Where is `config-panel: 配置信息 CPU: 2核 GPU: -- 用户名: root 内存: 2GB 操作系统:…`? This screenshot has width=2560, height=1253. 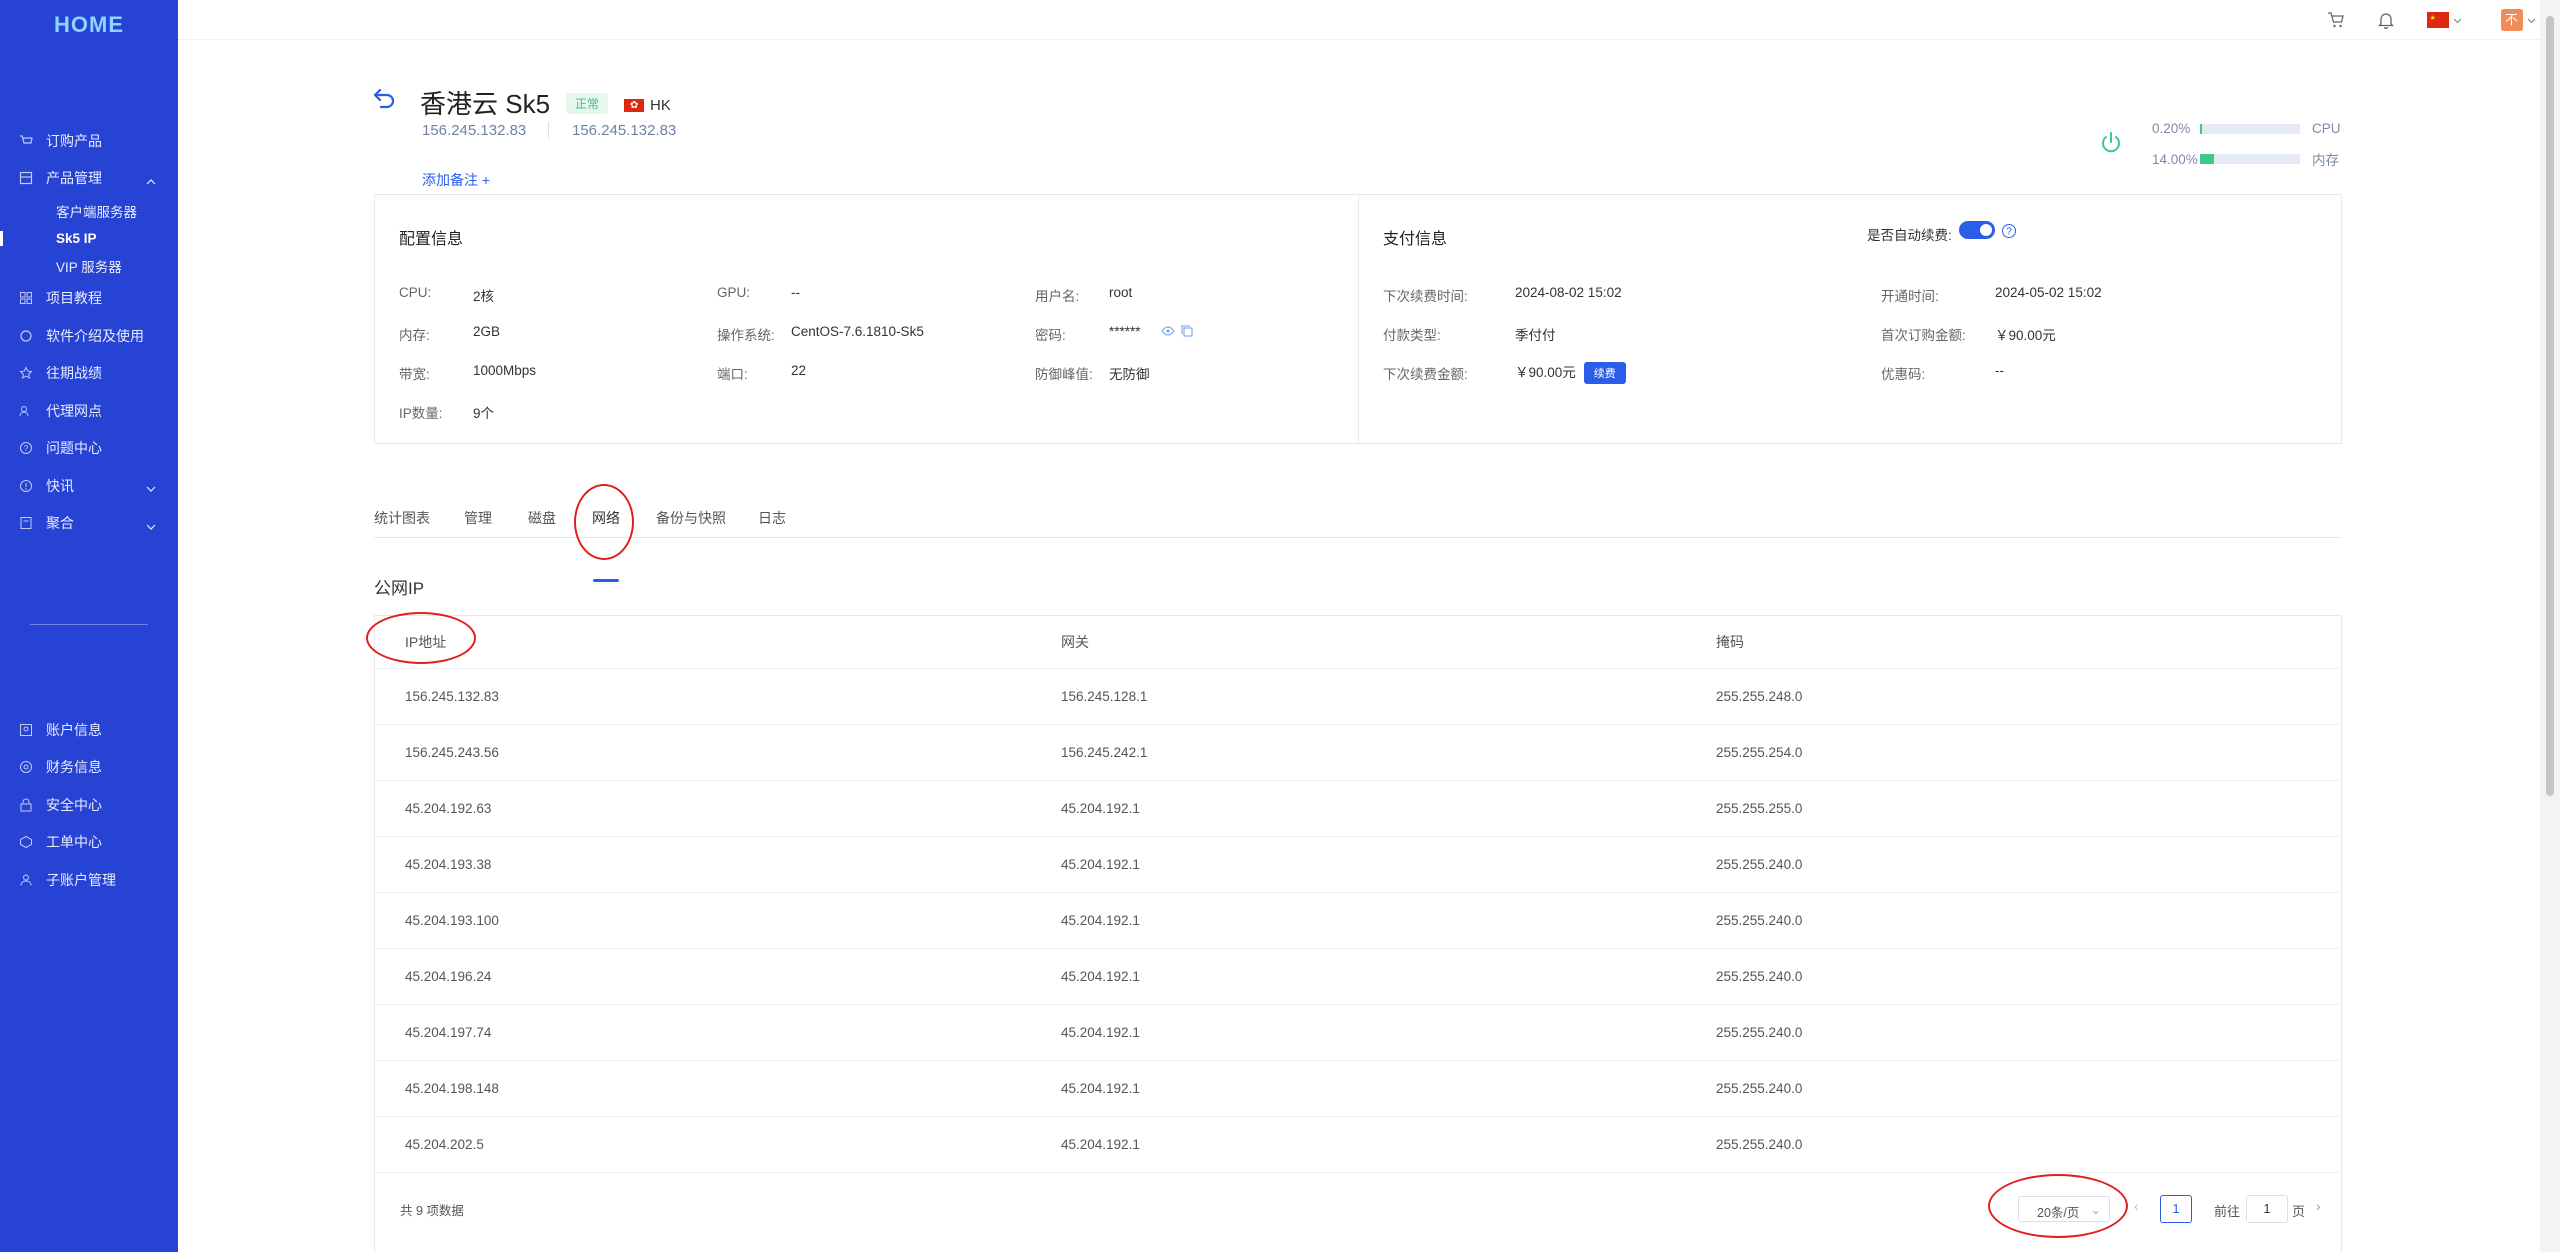
config-panel: 配置信息 CPU: 2核 GPU: -- 用户名: root 内存: 2GB 操作系统:… is located at coordinates (866, 319).